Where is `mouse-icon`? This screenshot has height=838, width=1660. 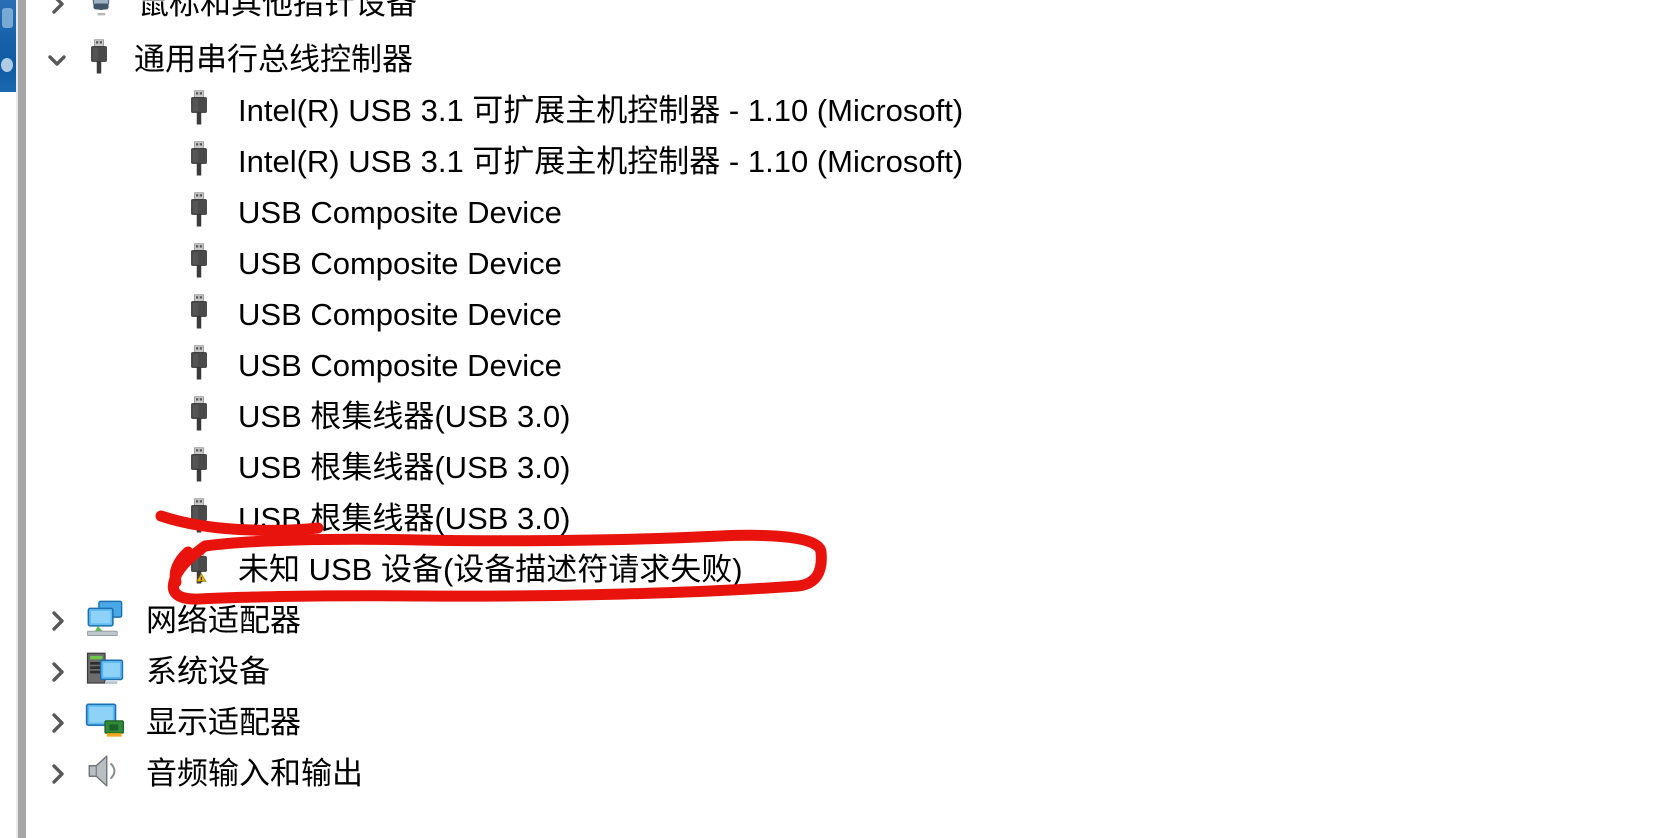 mouse-icon is located at coordinates (101, 14).